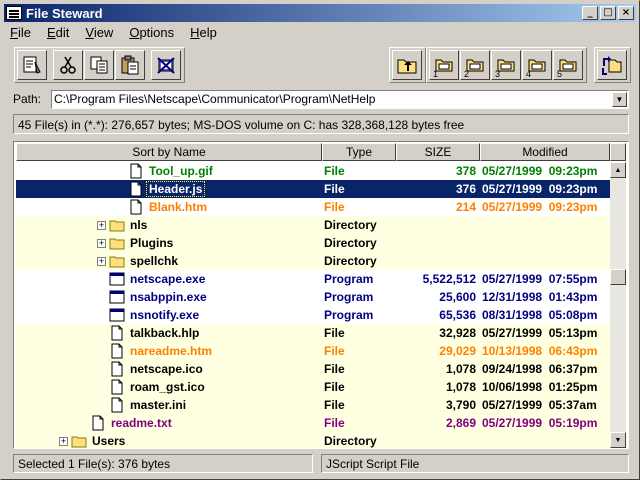  What do you see at coordinates (203, 32) in the screenshot?
I see `menu-help: Help` at bounding box center [203, 32].